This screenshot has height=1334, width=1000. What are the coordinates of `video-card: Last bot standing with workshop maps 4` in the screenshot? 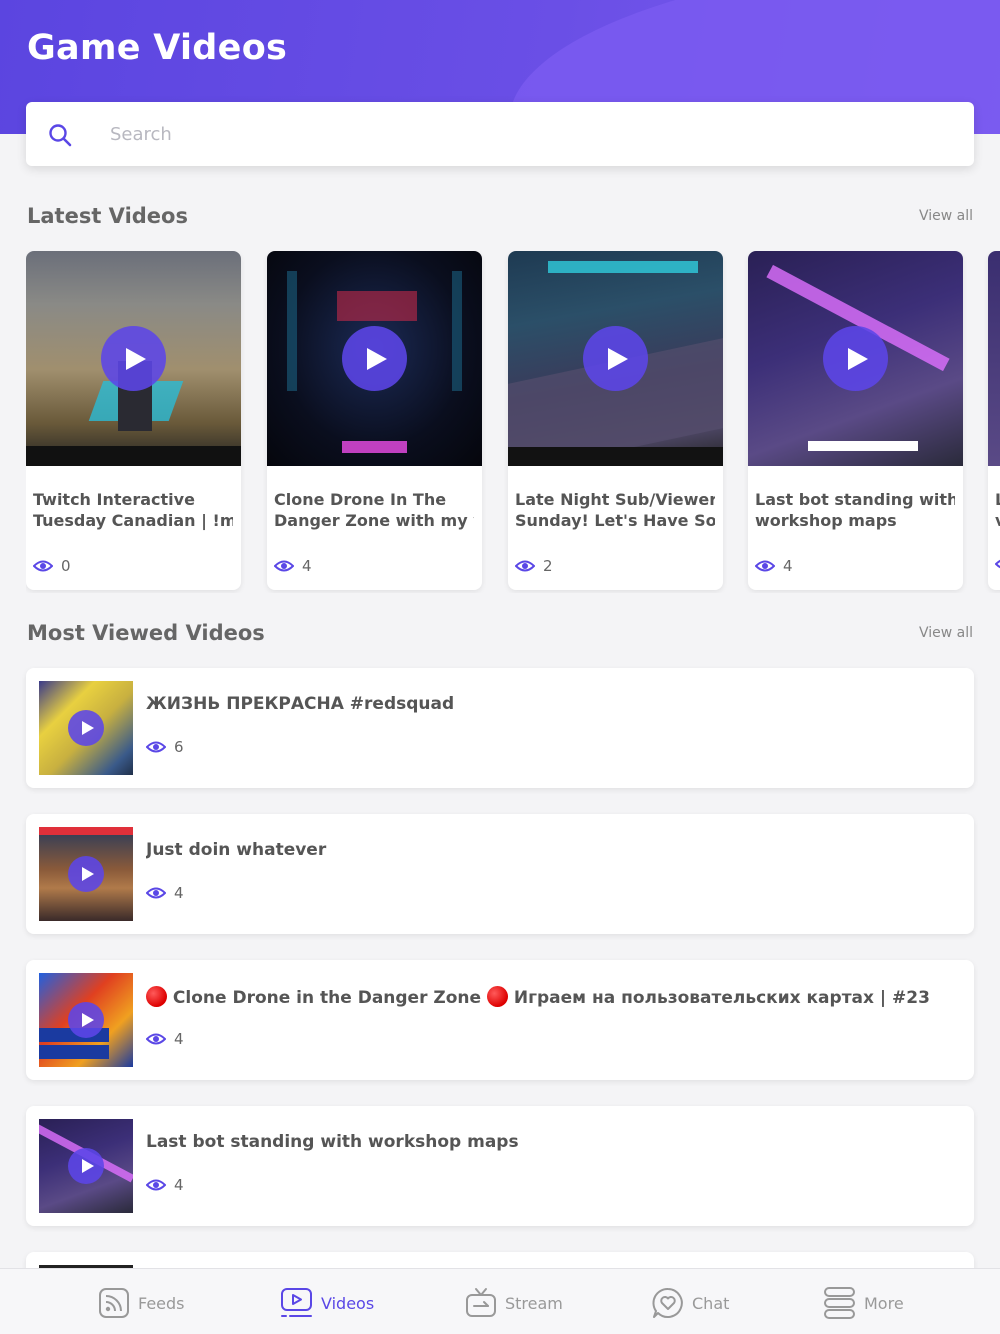 It's located at (855, 420).